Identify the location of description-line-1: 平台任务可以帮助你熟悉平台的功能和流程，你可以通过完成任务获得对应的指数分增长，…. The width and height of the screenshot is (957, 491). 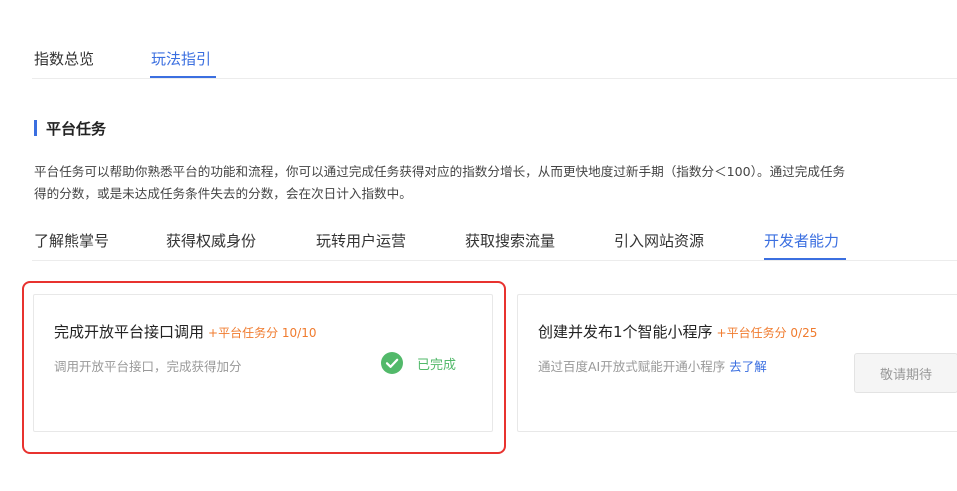
(440, 171).